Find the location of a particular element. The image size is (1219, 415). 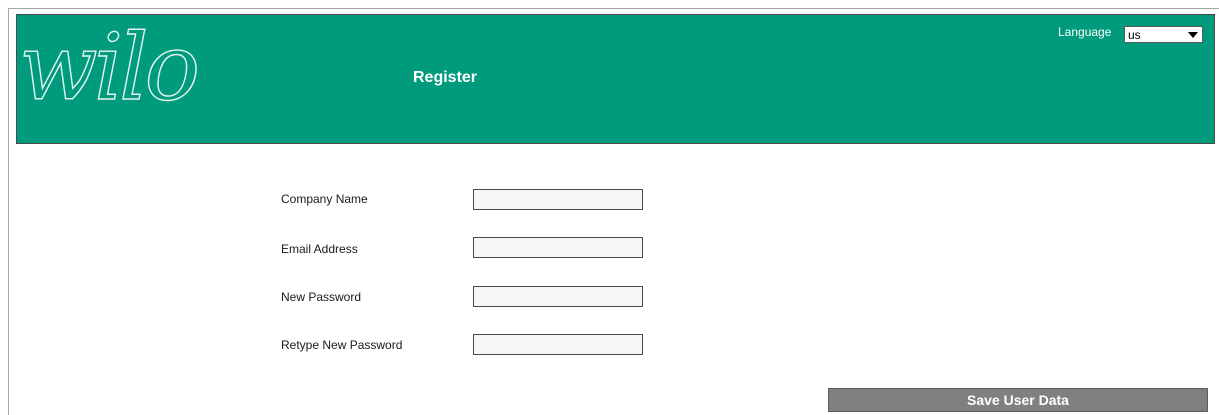

language-select: us is located at coordinates (1163, 34).